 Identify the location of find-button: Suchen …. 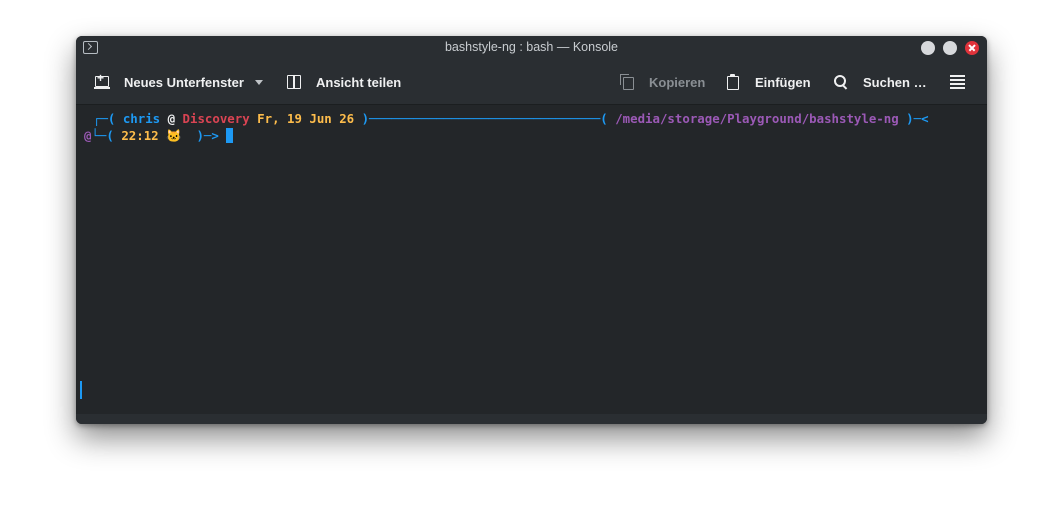
(880, 82).